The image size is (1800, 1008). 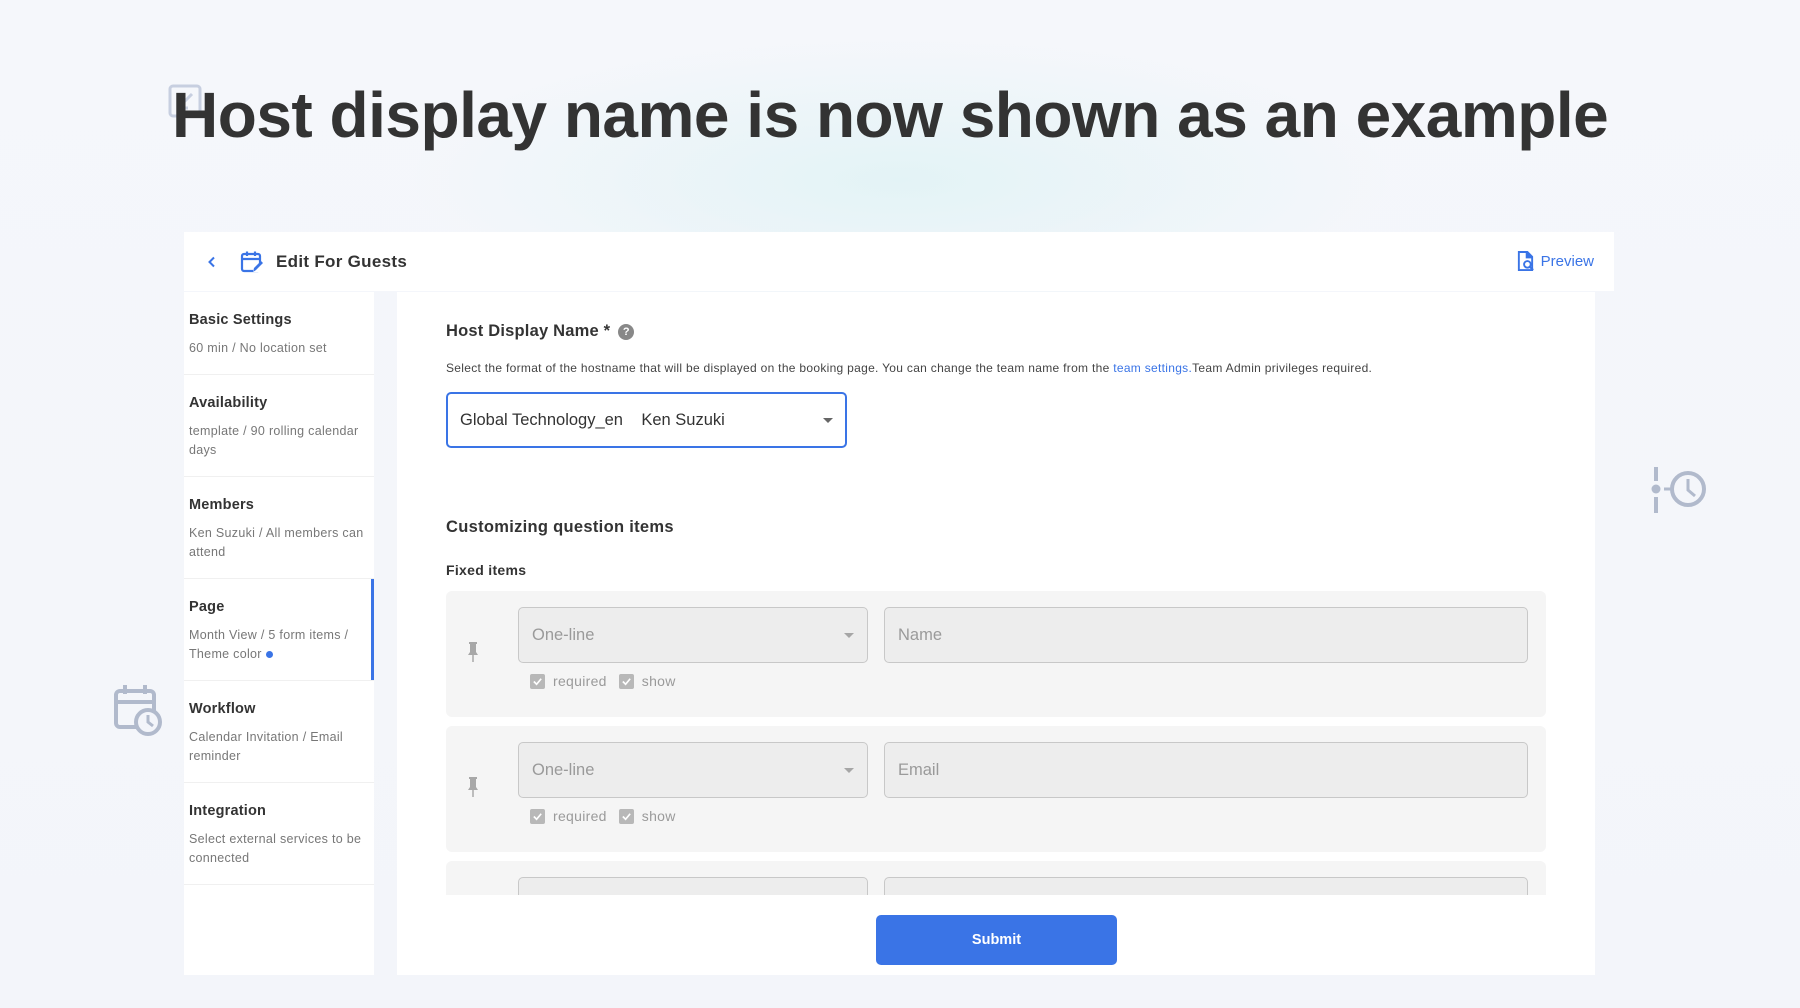 What do you see at coordinates (1206, 635) in the screenshot?
I see `question-label-input: Name` at bounding box center [1206, 635].